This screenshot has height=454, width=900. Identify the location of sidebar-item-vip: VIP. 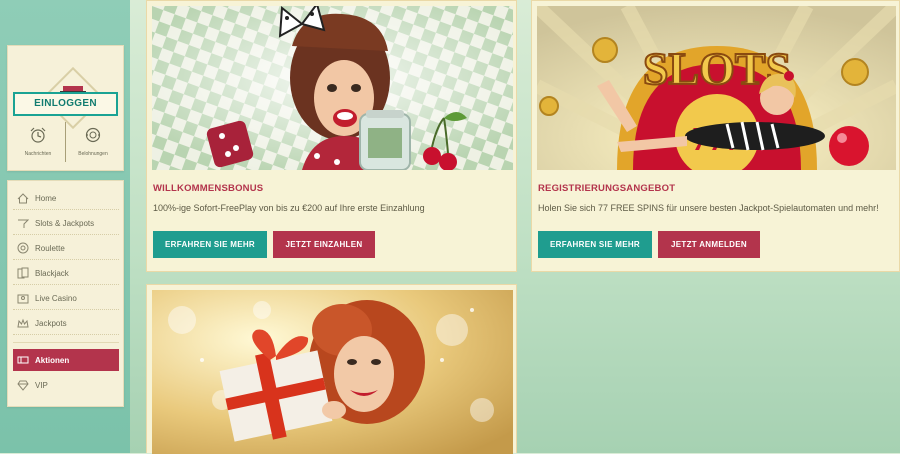
(66, 385).